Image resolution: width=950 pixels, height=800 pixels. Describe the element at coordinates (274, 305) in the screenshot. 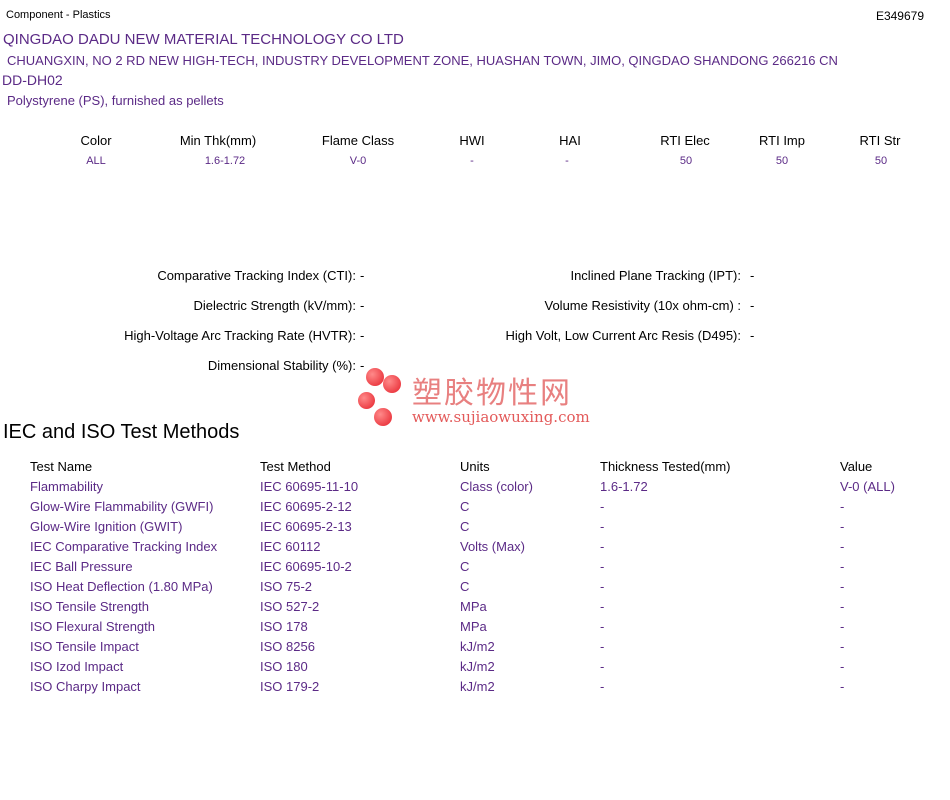

I see `property-label-dielectric-strength: Dielectric Strength (kV/mm):` at that location.